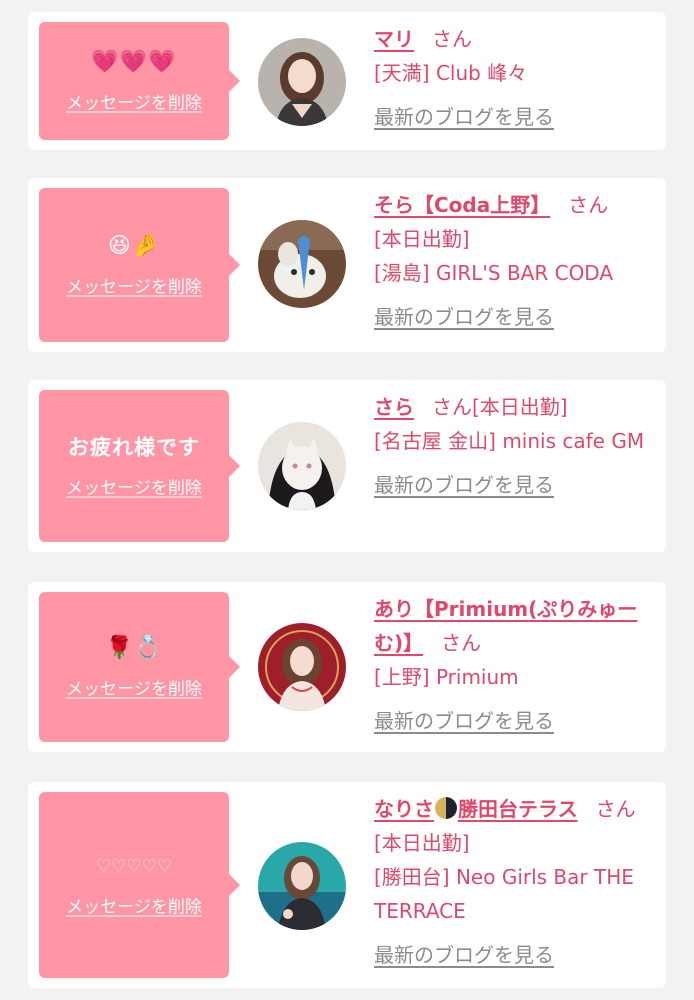  I want to click on message-text: 😆🤌, so click(134, 246).